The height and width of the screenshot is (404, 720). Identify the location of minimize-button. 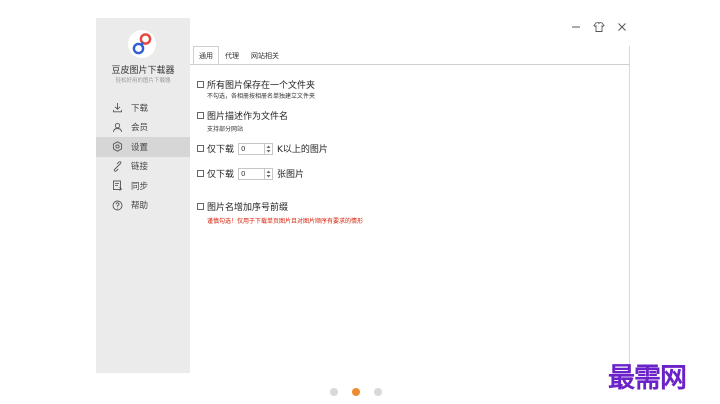
(576, 27).